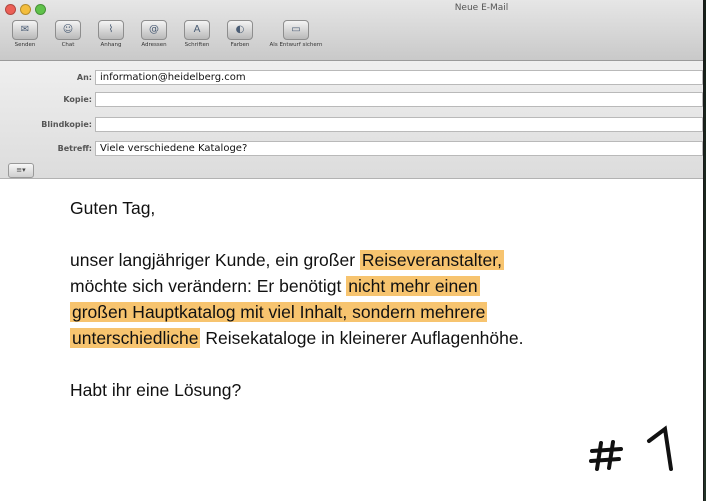  I want to click on draft-icon: ▭, so click(296, 30).